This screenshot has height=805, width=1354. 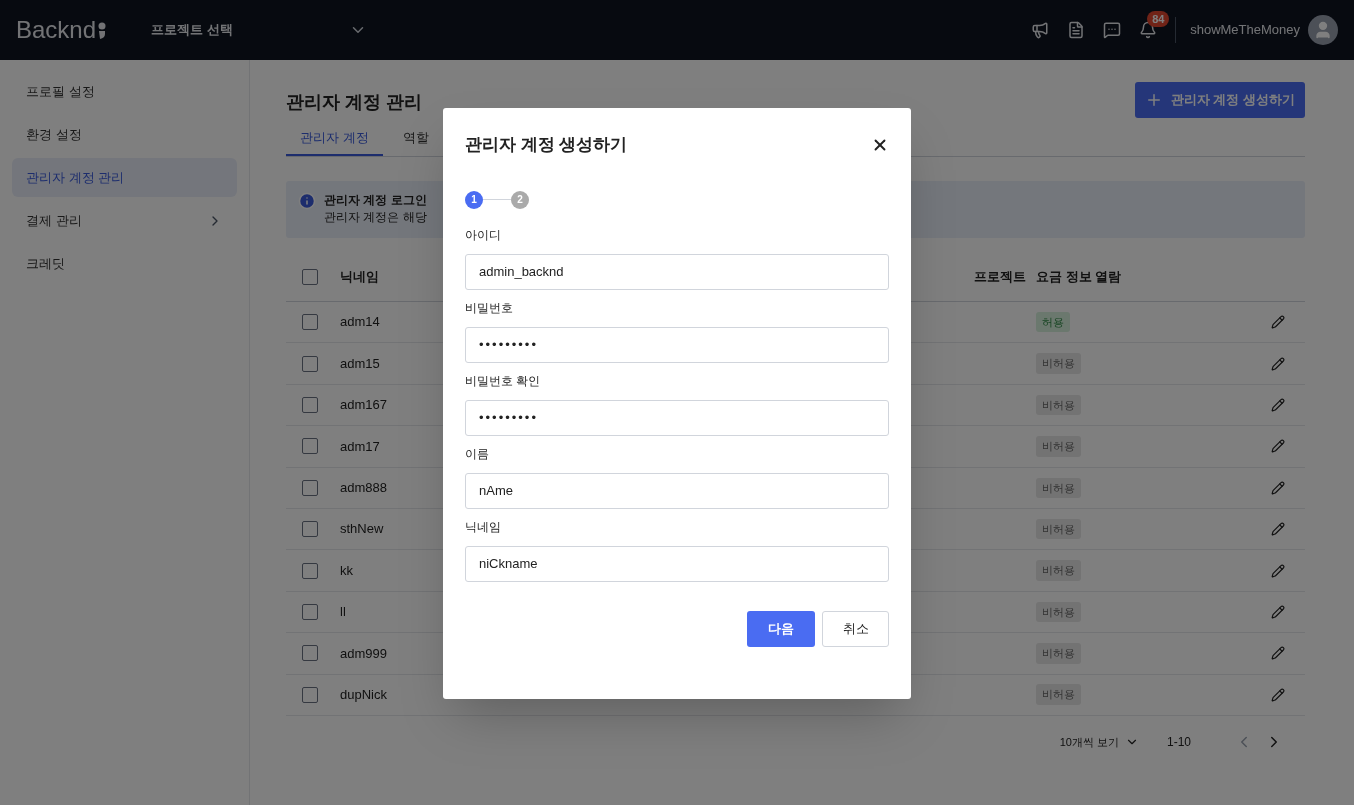 What do you see at coordinates (343, 612) in the screenshot?
I see `table-cell: ll` at bounding box center [343, 612].